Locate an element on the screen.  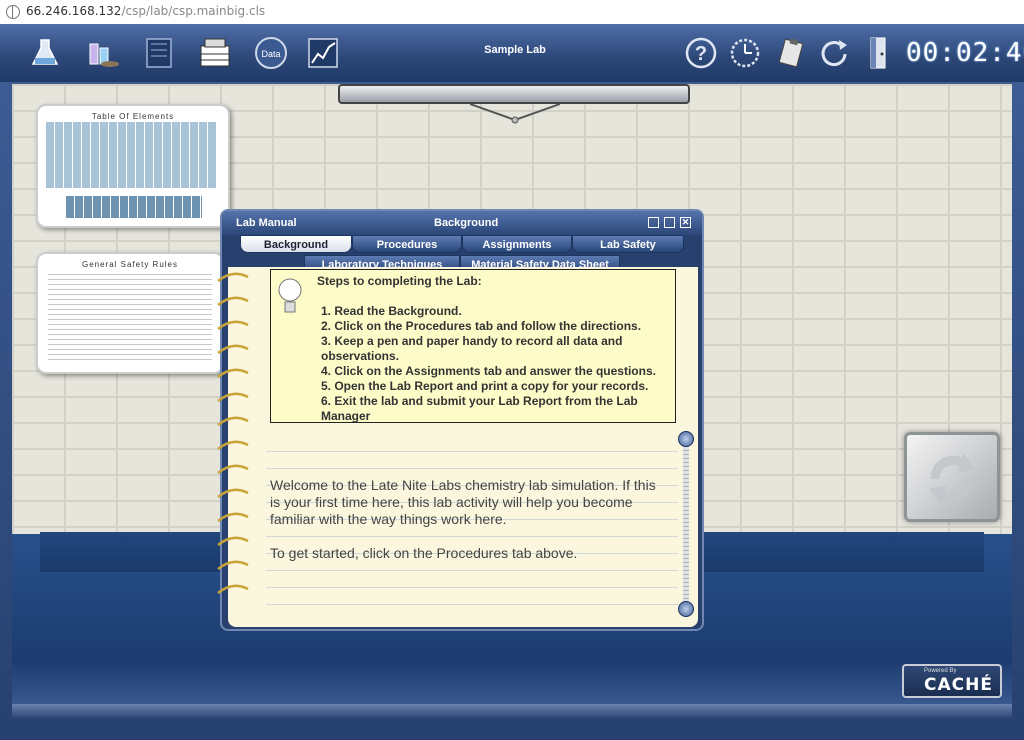
close-icon: ✕ is located at coordinates (685, 222).